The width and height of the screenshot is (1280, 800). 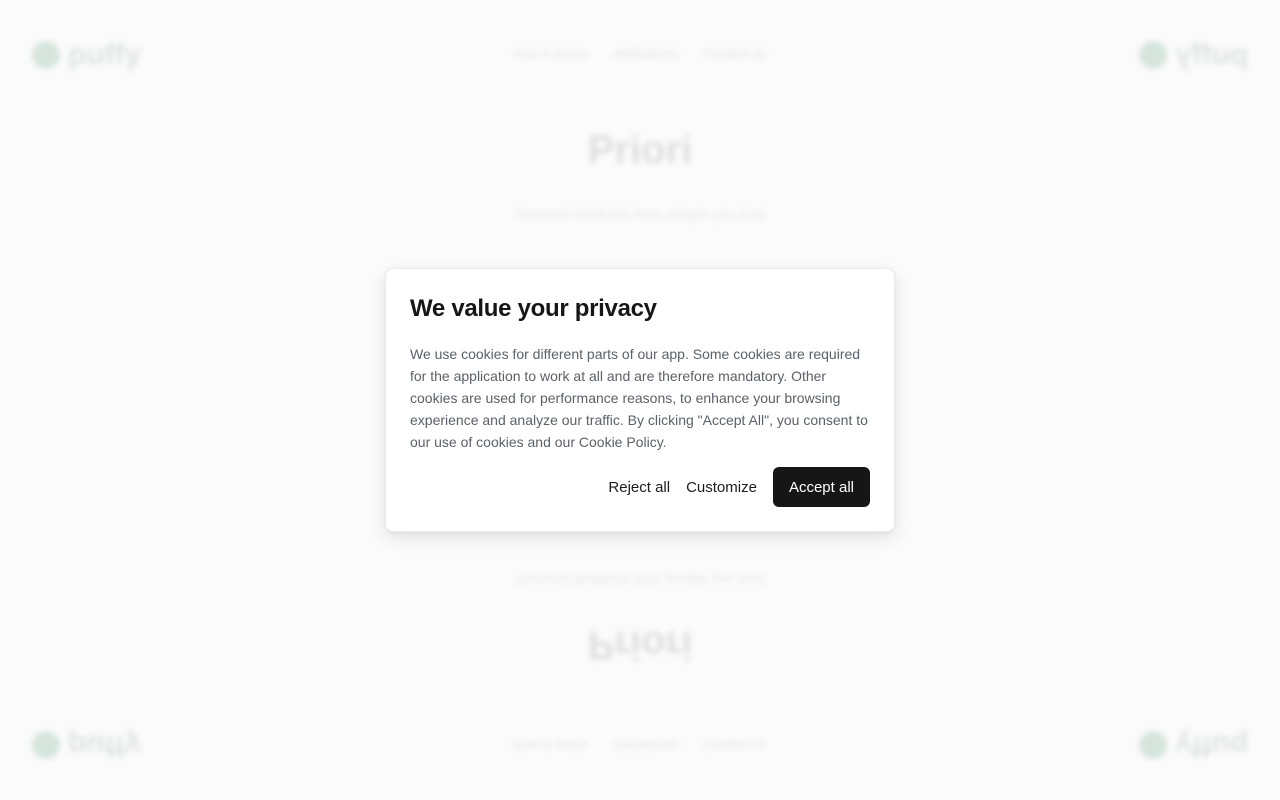 I want to click on reject-all-button: Reject all, so click(x=639, y=487).